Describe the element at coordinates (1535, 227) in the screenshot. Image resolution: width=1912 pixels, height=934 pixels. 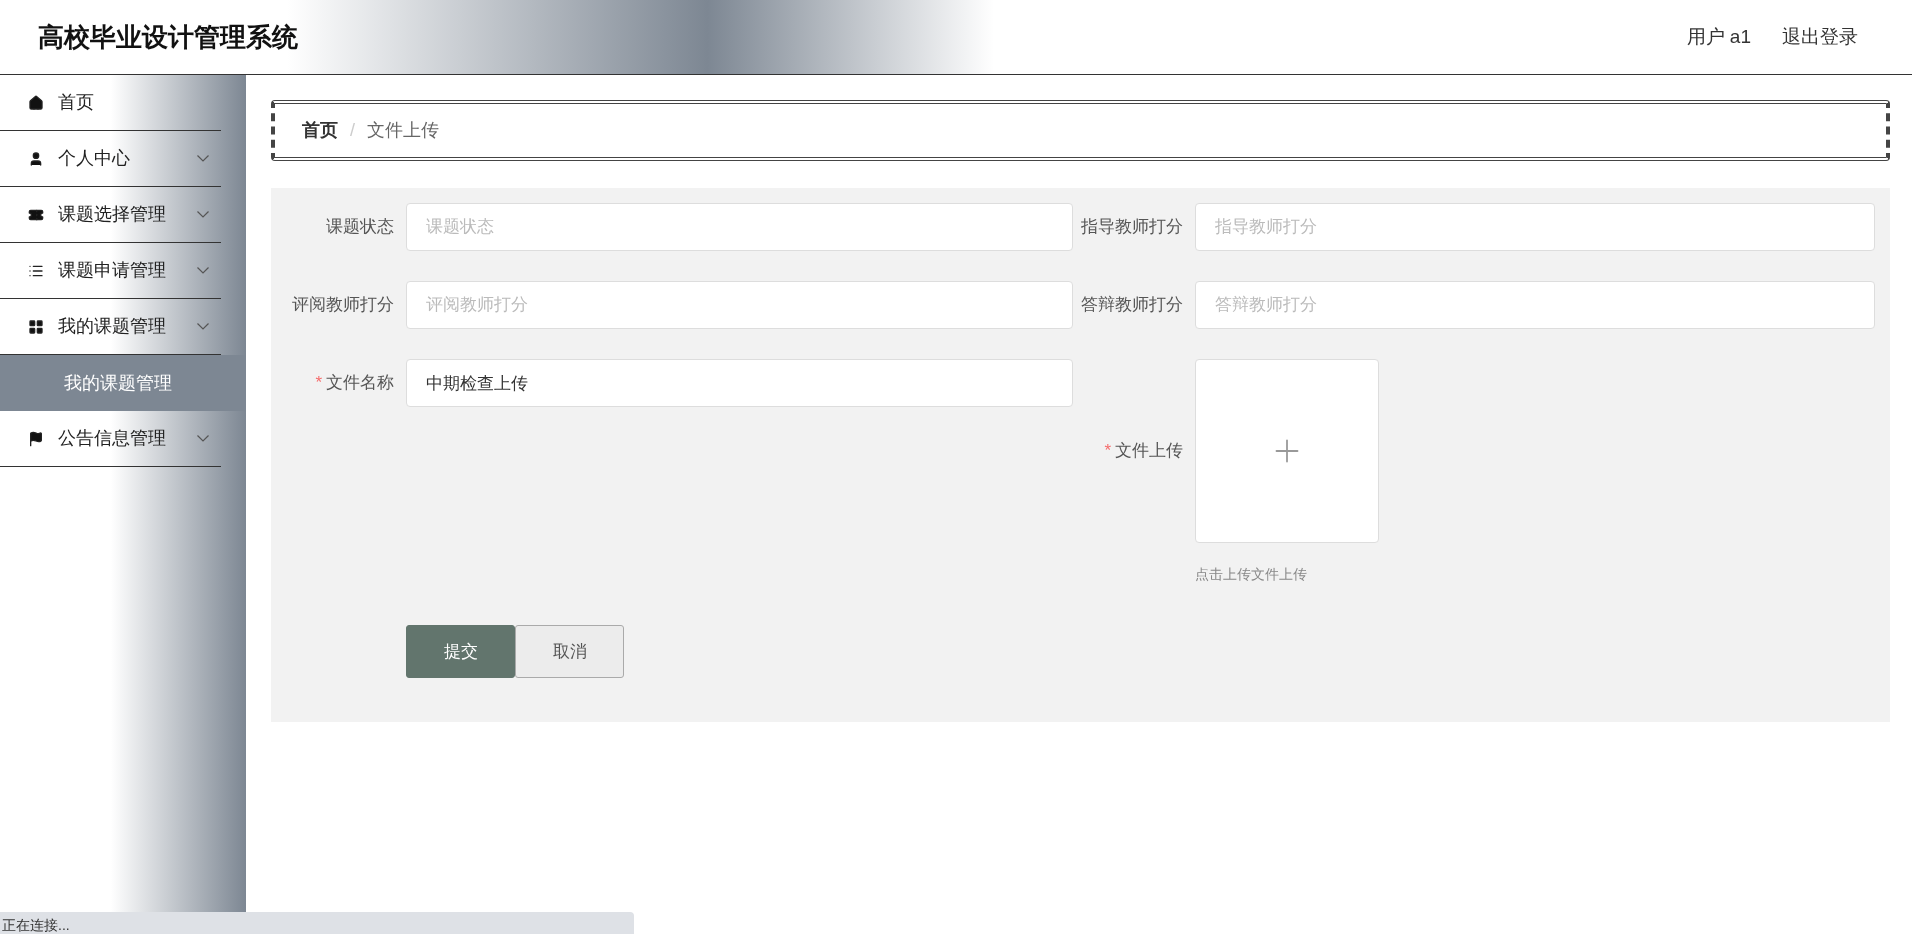
I see `input-field: 指导教师打分` at that location.